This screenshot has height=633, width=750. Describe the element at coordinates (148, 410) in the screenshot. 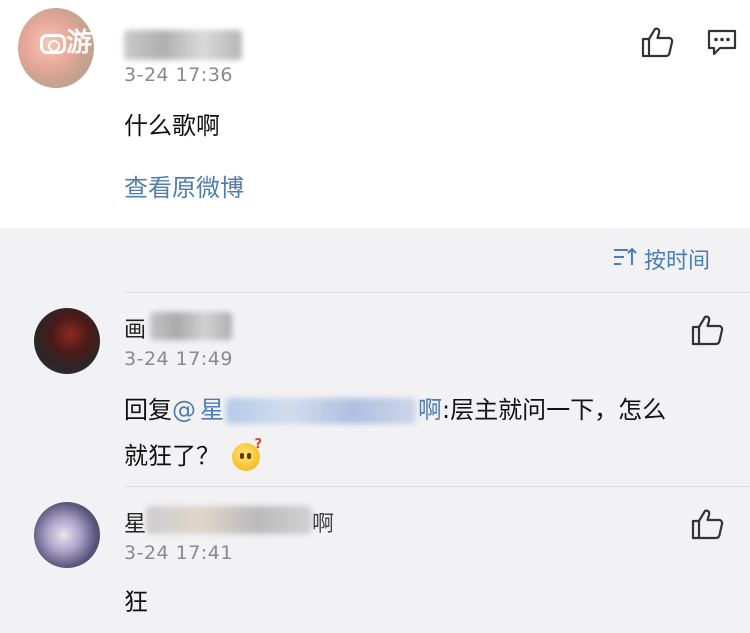

I see `reply-prefix: 回复` at that location.